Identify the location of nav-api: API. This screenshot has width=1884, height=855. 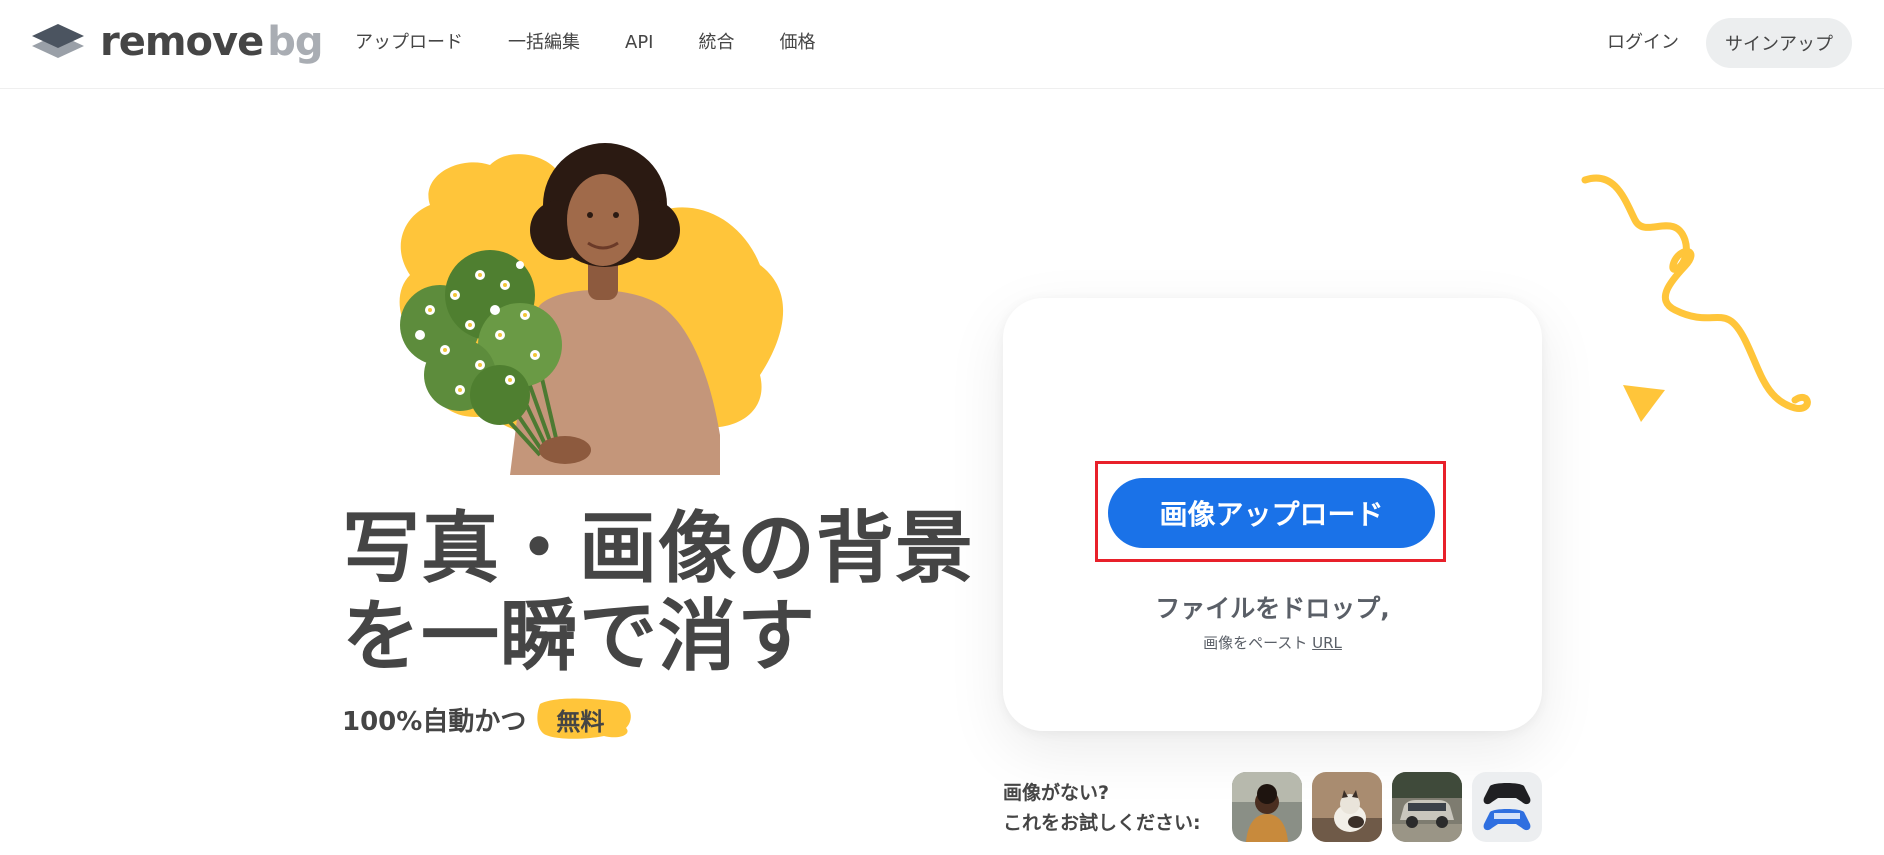
(639, 43).